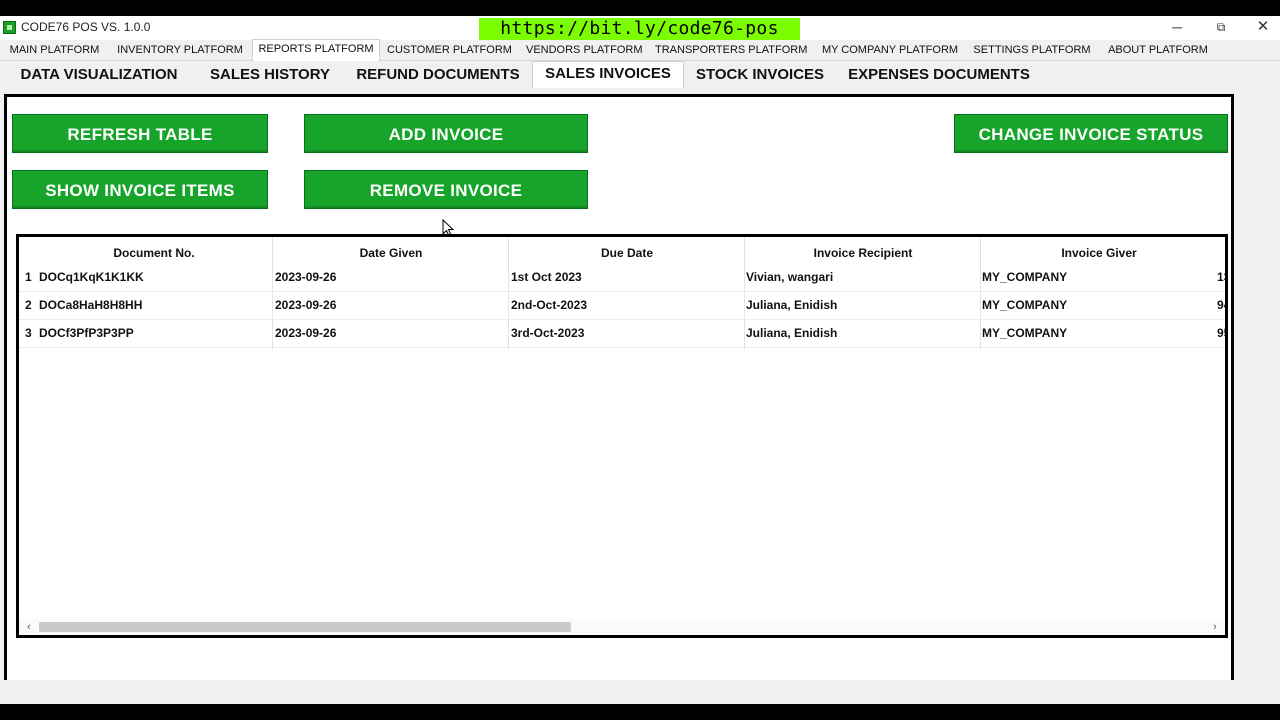 This screenshot has width=1280, height=720. What do you see at coordinates (28, 333) in the screenshot?
I see `row-number: 3` at bounding box center [28, 333].